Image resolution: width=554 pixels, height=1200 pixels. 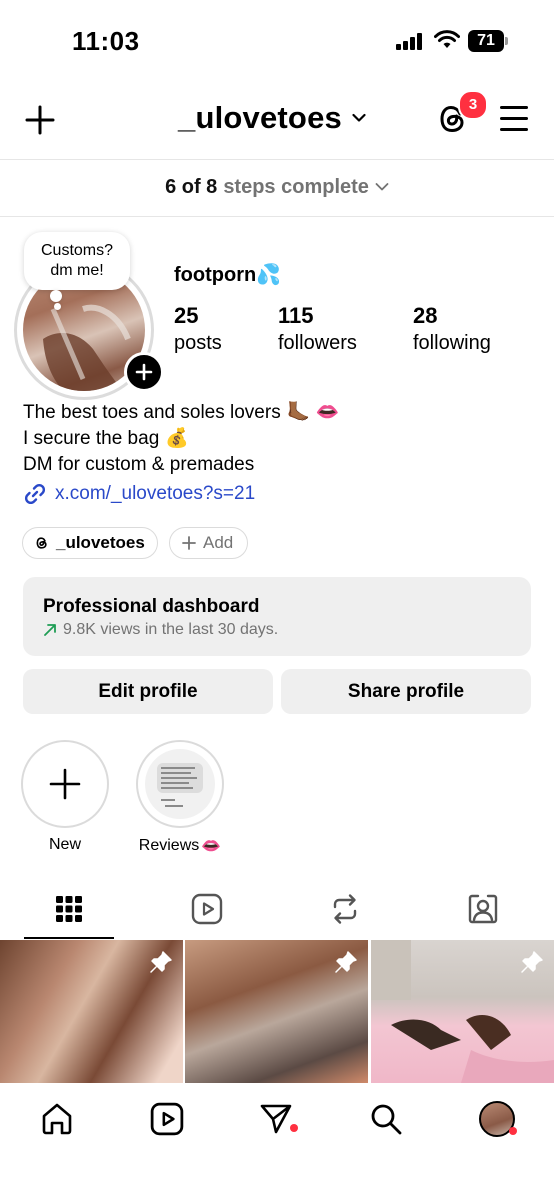 I want to click on messages-unread-dot, so click(x=294, y=1128).